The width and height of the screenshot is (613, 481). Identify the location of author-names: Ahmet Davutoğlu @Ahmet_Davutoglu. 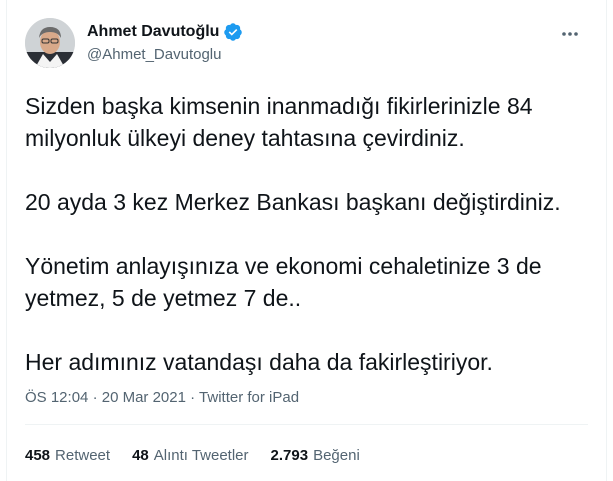
(165, 42).